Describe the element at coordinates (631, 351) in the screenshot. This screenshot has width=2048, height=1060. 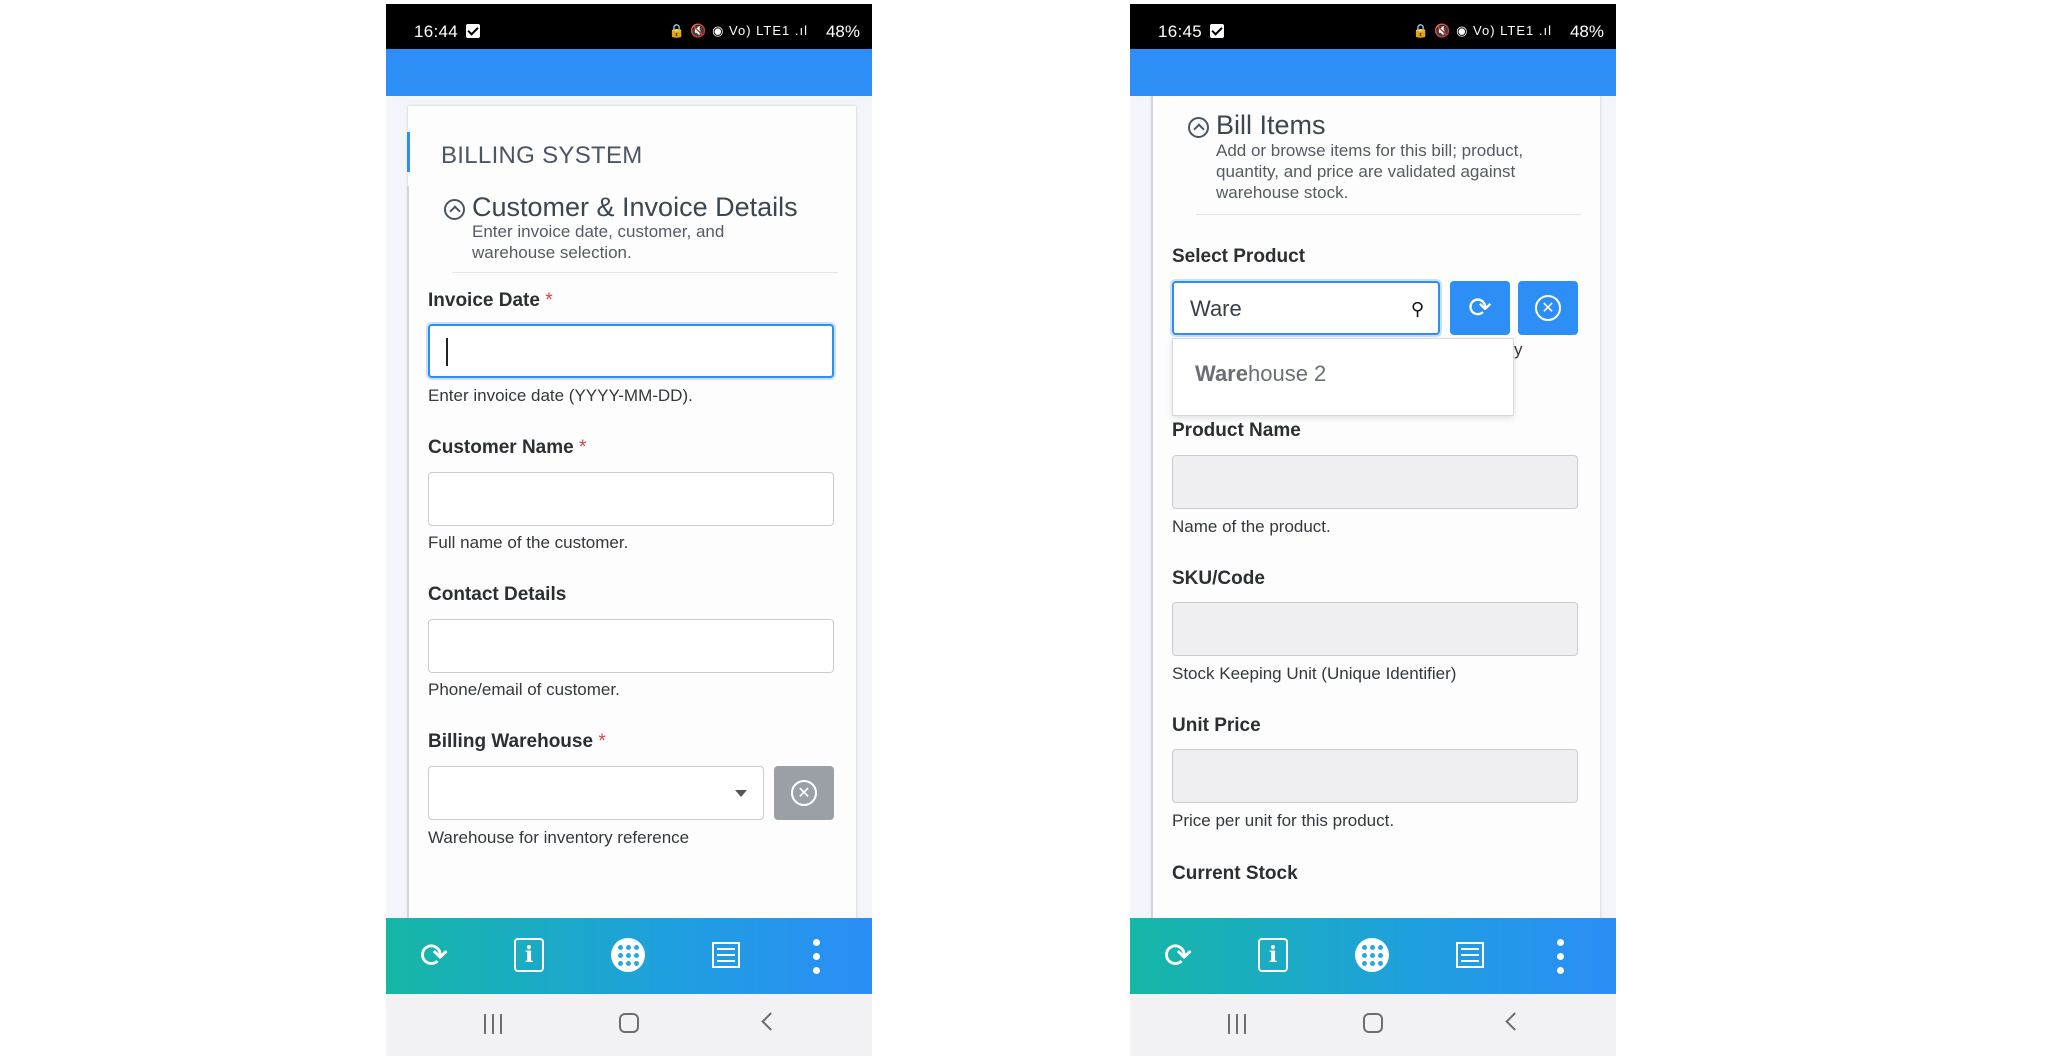
I see `invoice-date-input` at that location.